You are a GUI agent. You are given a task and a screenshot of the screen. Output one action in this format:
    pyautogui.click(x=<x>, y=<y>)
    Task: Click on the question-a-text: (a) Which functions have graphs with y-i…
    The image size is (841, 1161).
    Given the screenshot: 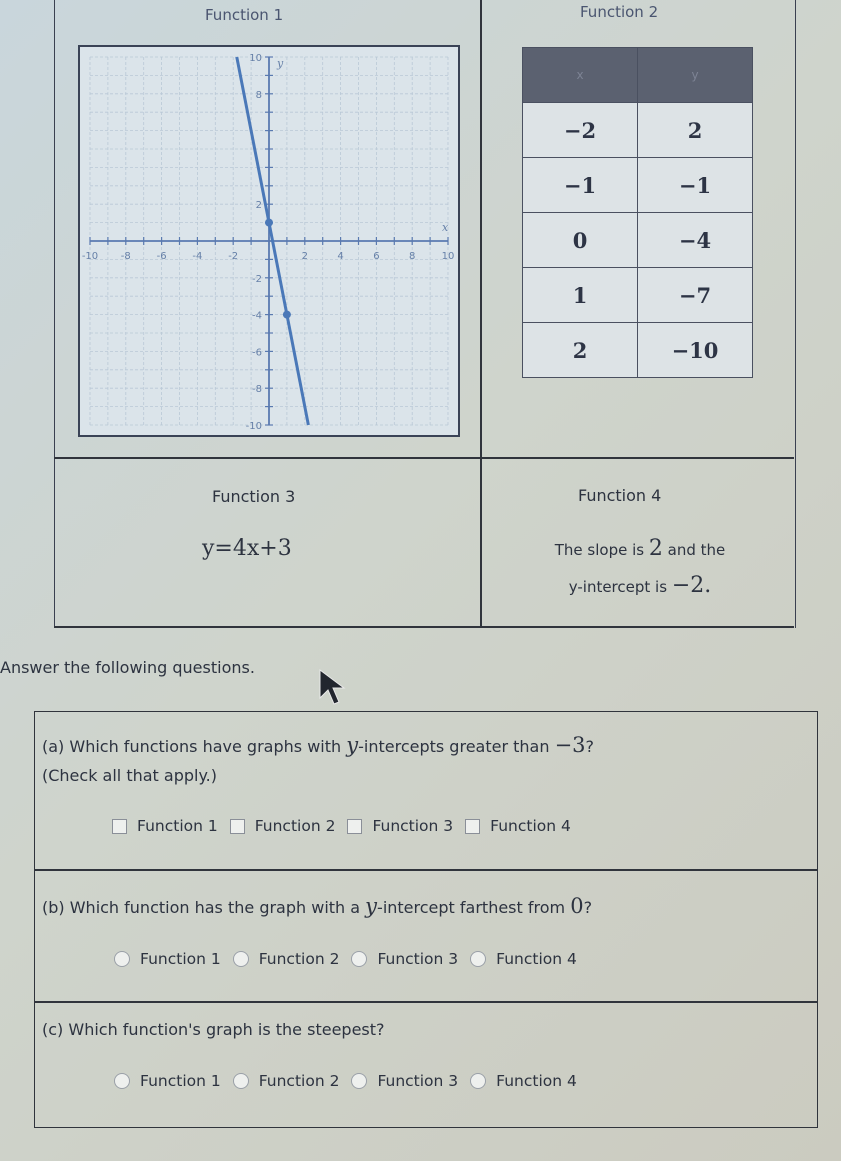 What is the action you would take?
    pyautogui.click(x=318, y=745)
    